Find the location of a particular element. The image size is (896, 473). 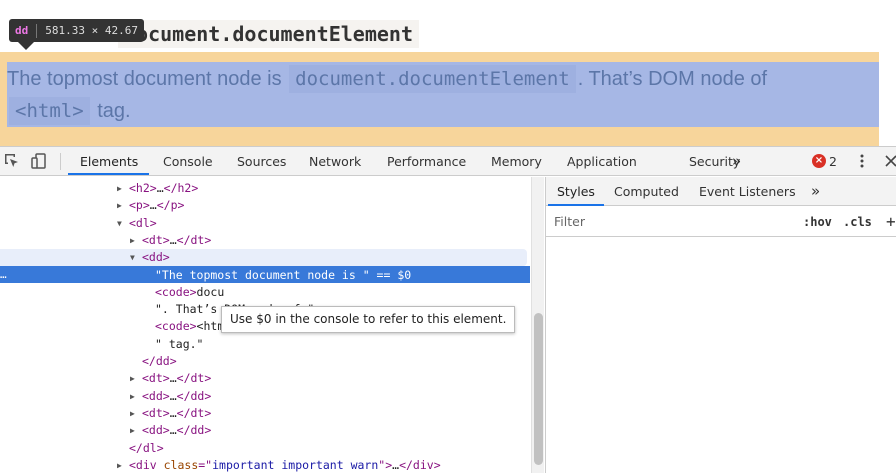

node-token: <code> is located at coordinates (176, 326).